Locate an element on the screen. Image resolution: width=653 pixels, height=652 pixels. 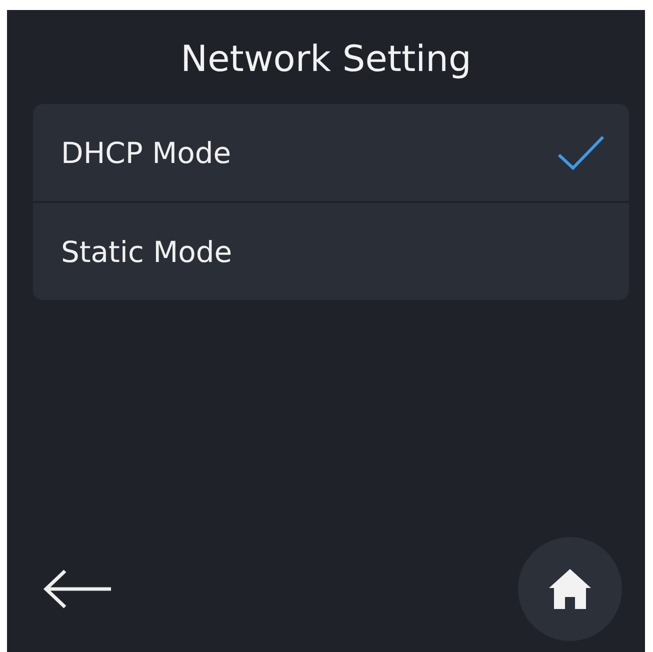
back-button is located at coordinates (78, 589).